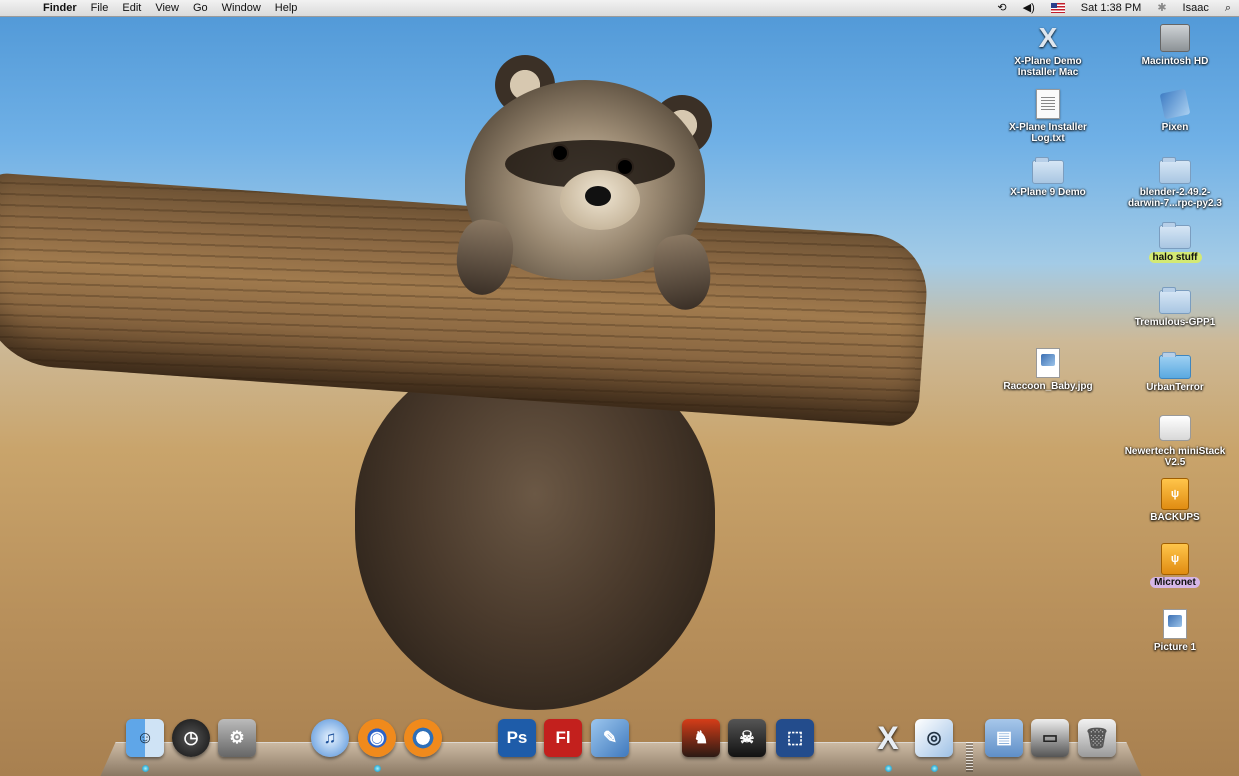 This screenshot has height=776, width=1239. What do you see at coordinates (625, 167) in the screenshot?
I see `raccoon-eye-right` at bounding box center [625, 167].